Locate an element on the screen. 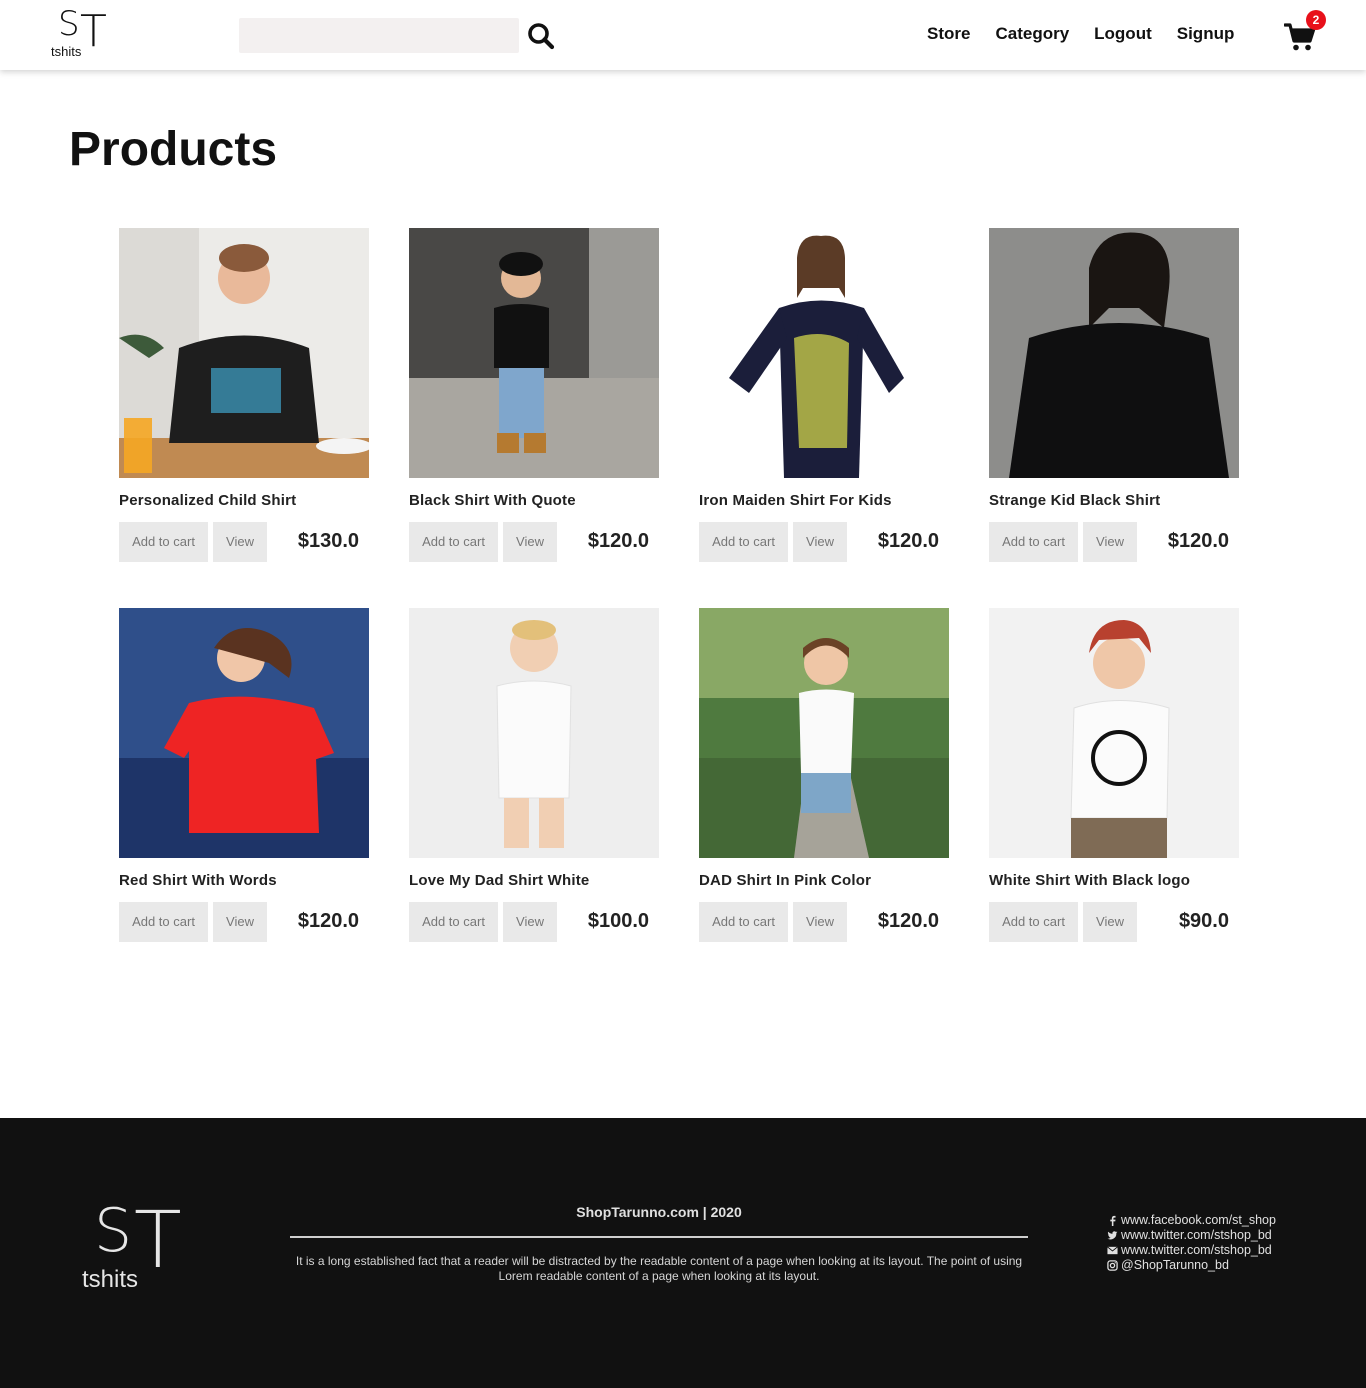 This screenshot has width=1366, height=1388. brand-logo: S T tshits is located at coordinates (78, 32).